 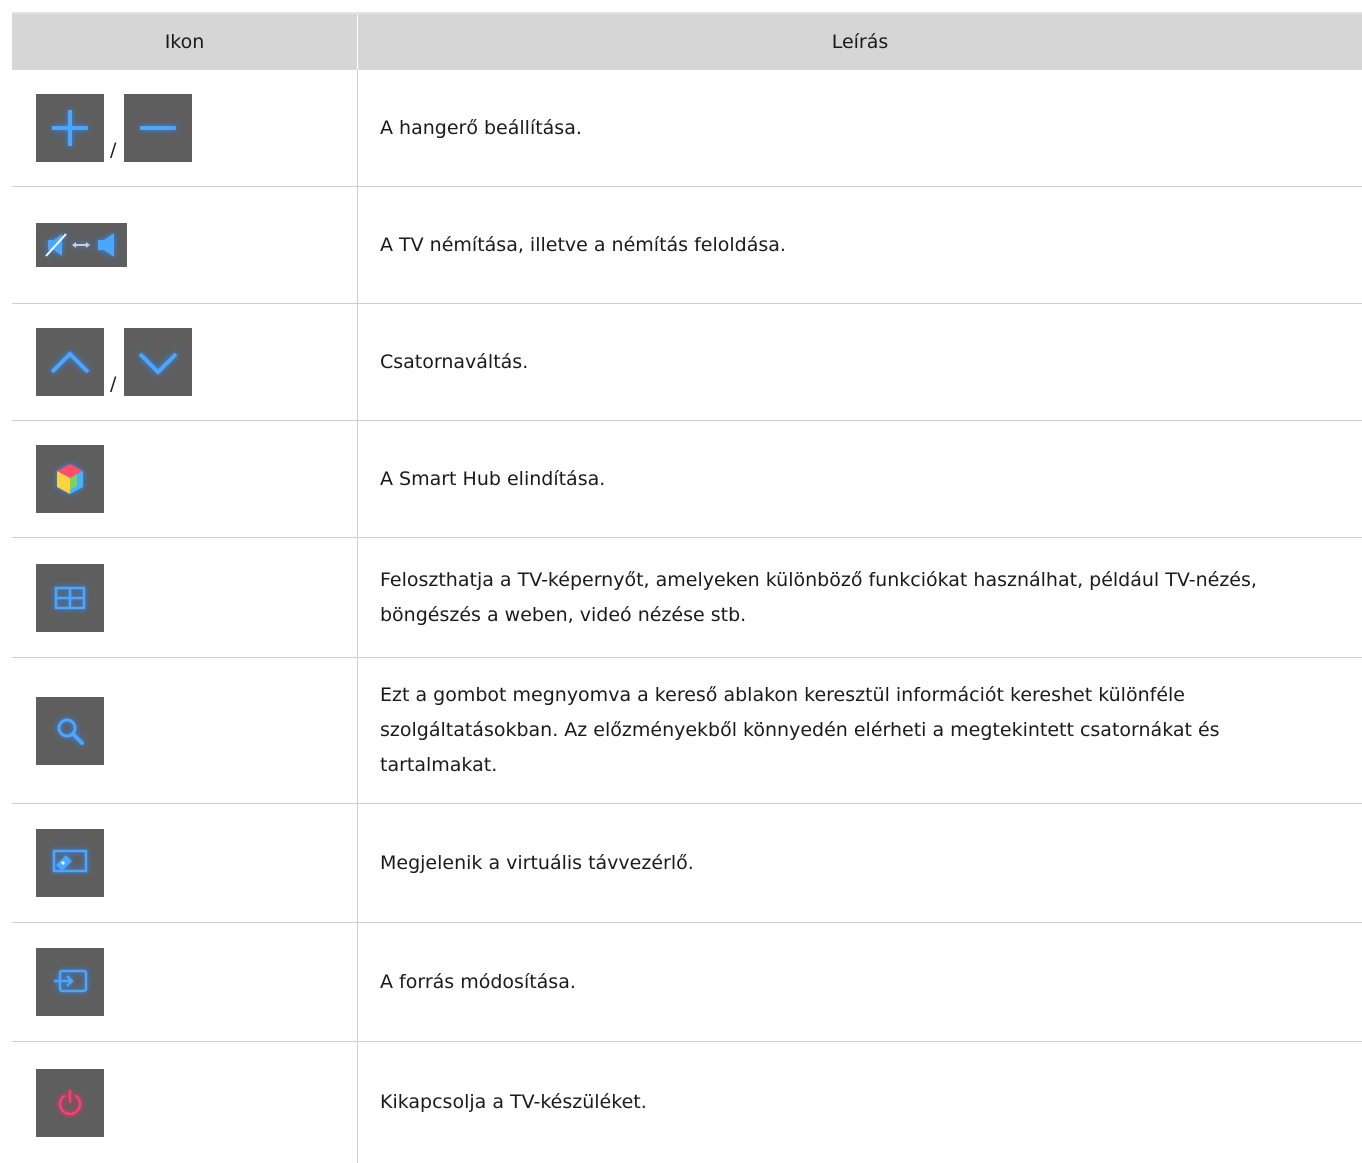 What do you see at coordinates (687, 982) in the screenshot?
I see `table-row: A forrás módosítása.` at bounding box center [687, 982].